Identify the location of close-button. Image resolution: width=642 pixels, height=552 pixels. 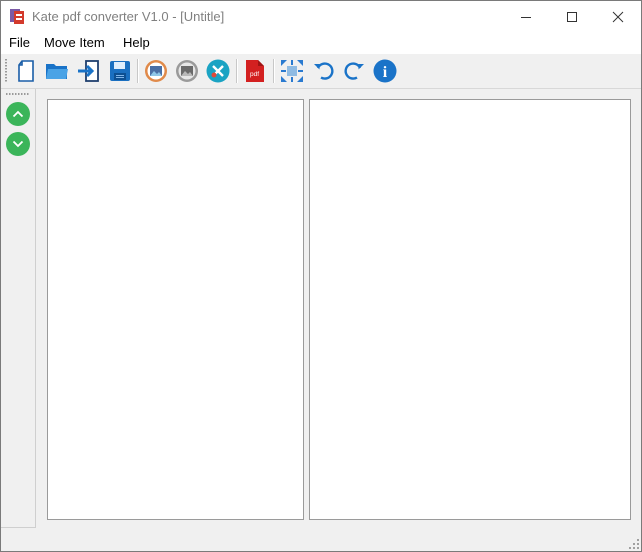
(618, 16).